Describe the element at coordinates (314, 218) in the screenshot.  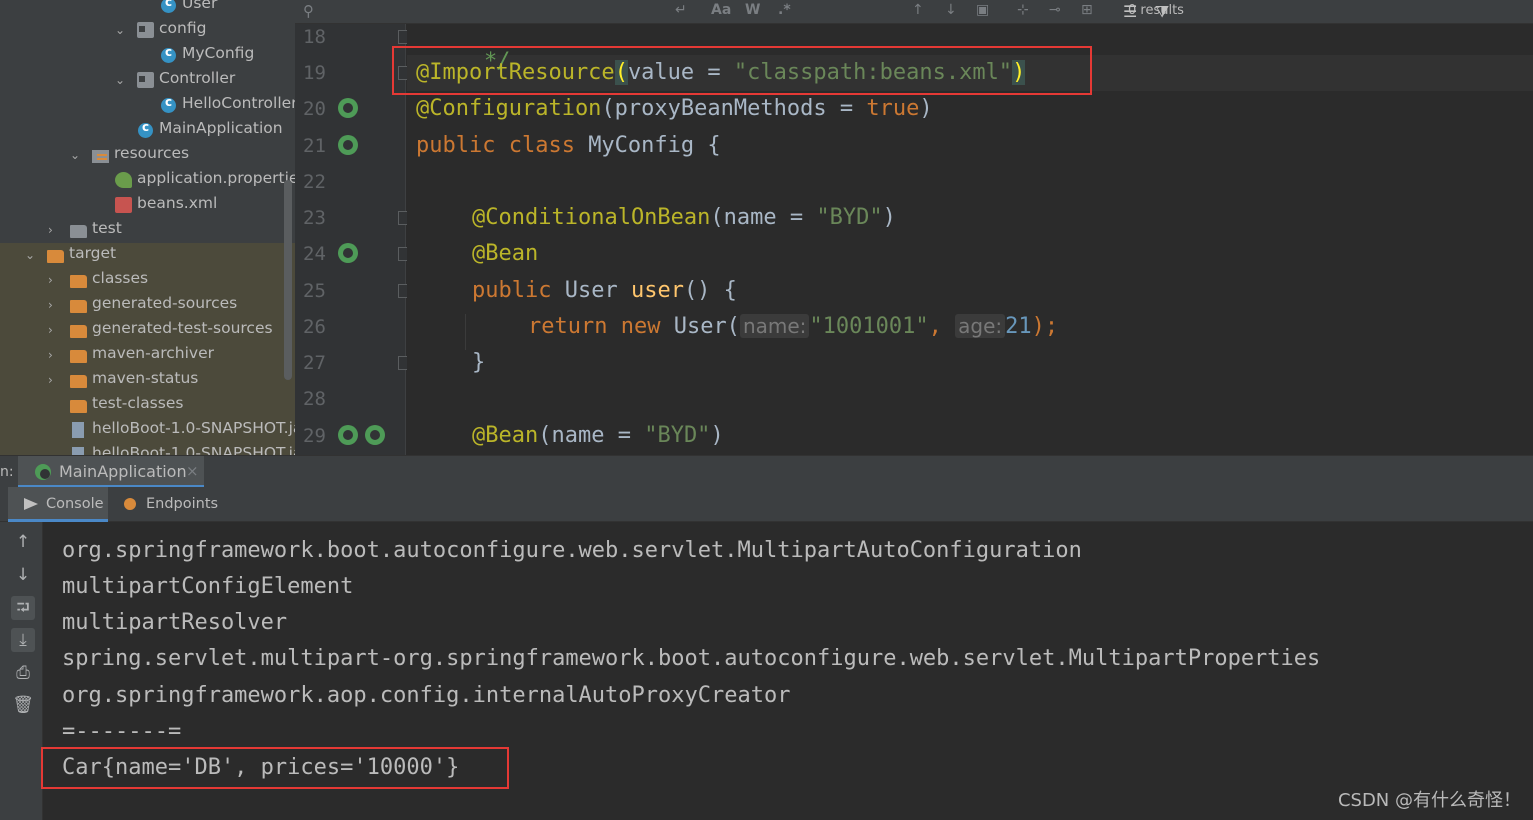
I see `line-number: 23` at that location.